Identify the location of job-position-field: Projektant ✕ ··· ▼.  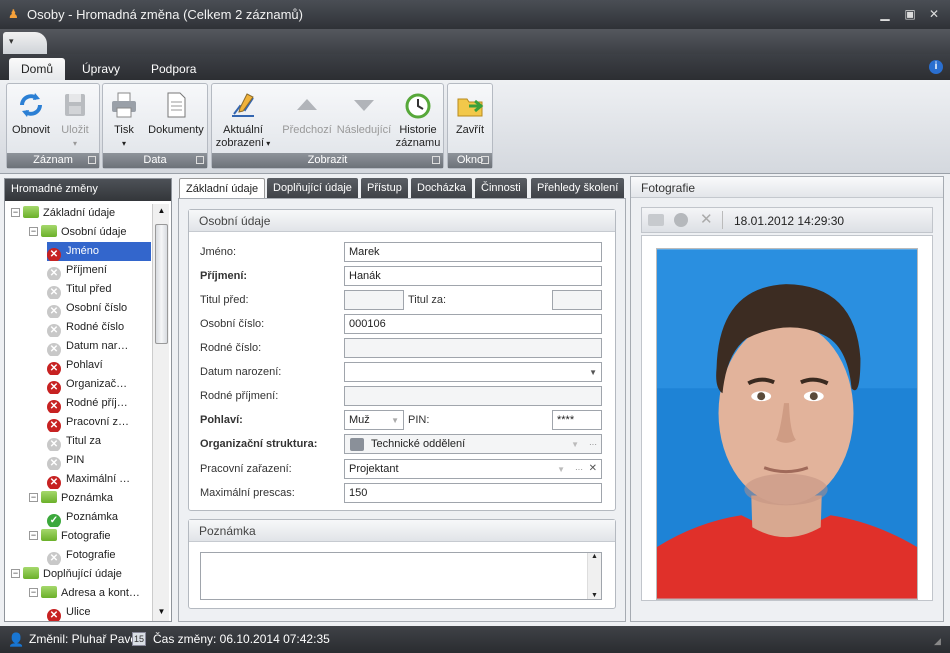
(473, 469).